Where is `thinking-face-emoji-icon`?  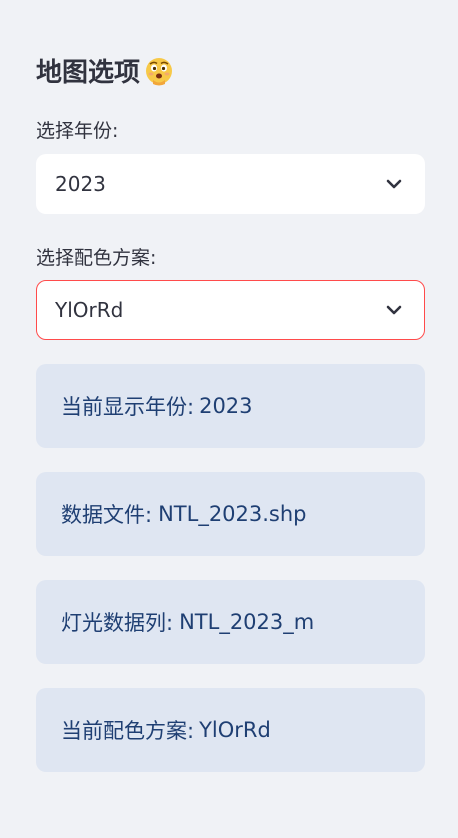
thinking-face-emoji-icon is located at coordinates (159, 71).